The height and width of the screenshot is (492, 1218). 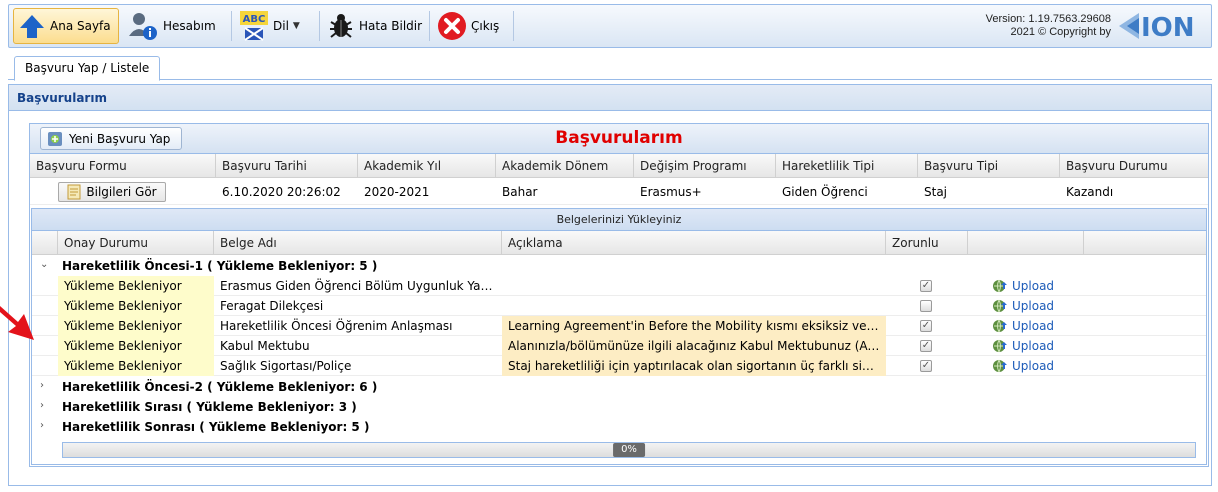 I want to click on upload-col-header, so click(x=1026, y=243).